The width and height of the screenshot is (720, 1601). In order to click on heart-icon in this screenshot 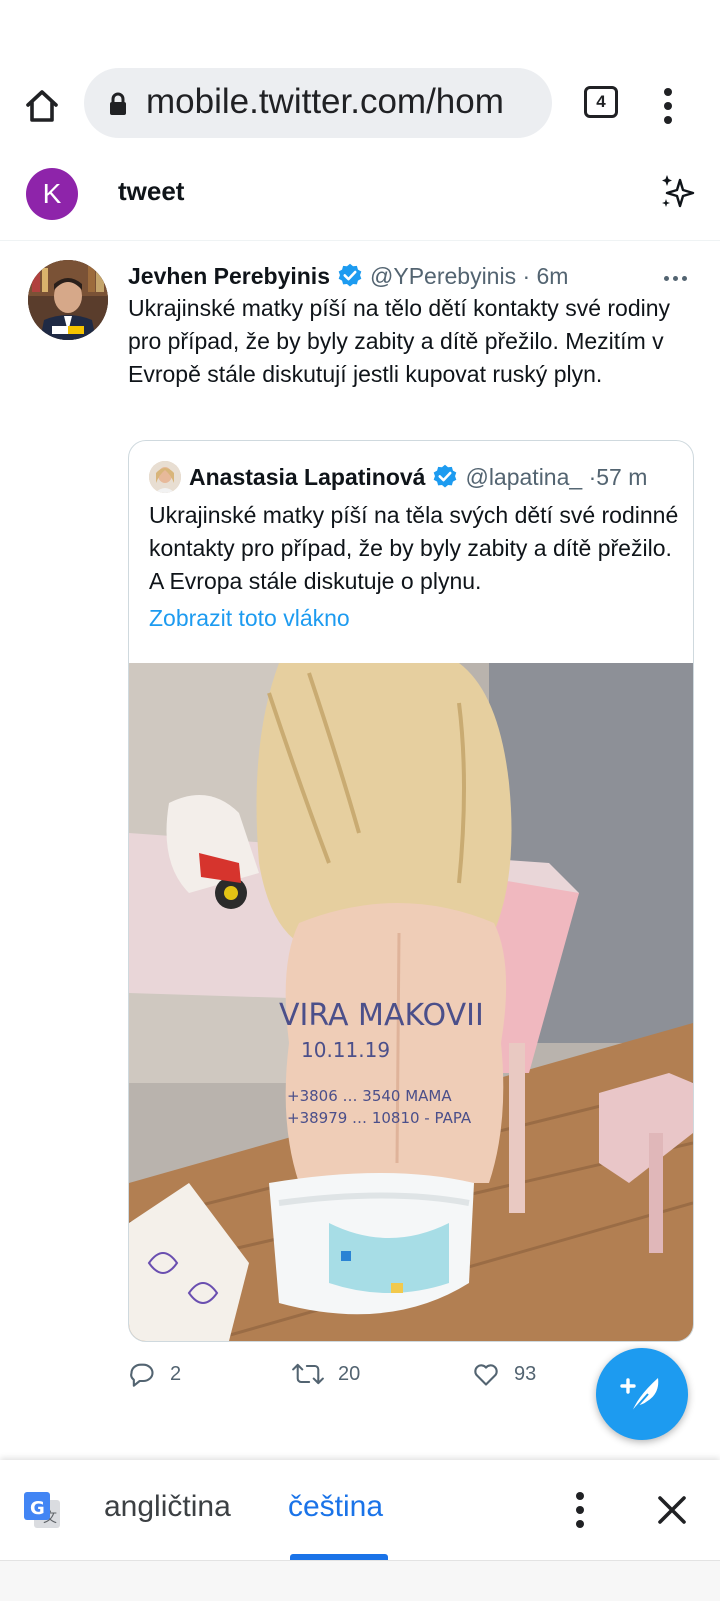, I will do `click(486, 1375)`.